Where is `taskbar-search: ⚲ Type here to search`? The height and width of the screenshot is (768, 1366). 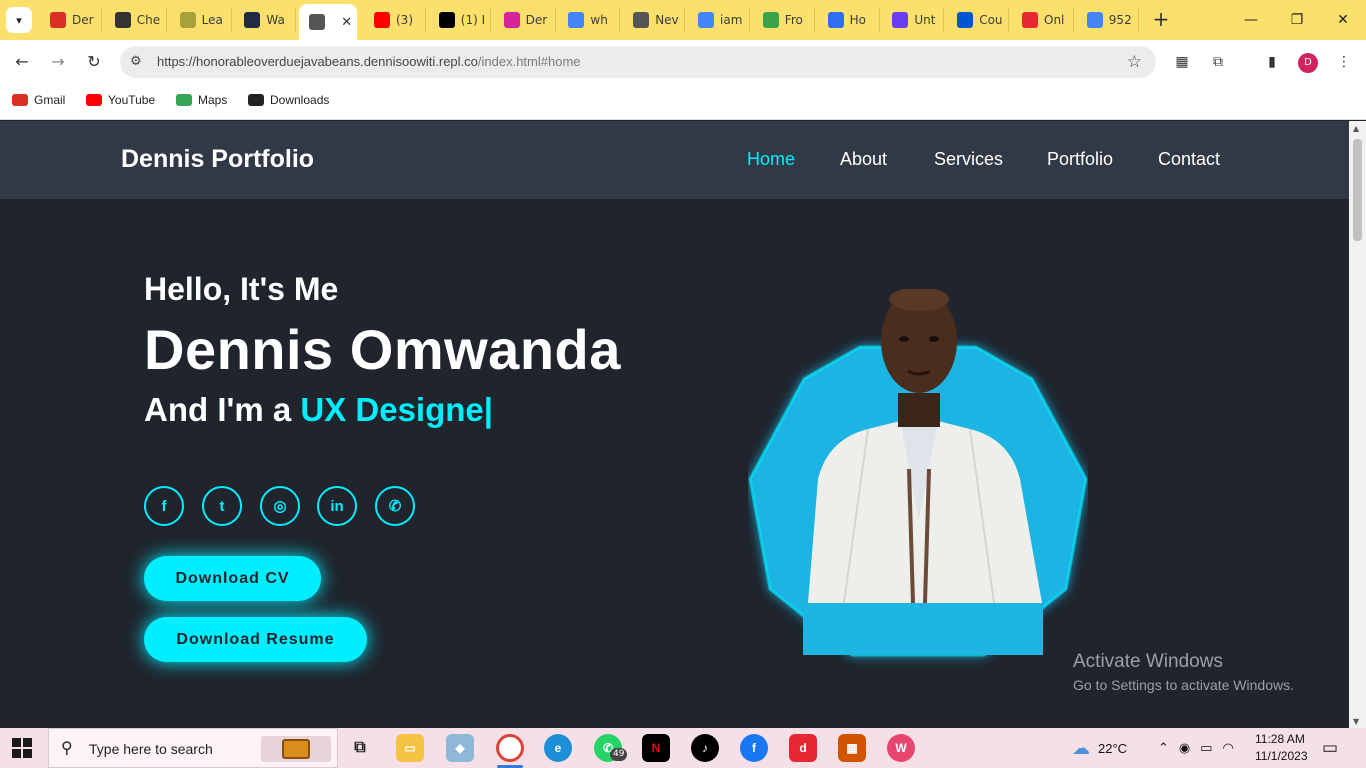 taskbar-search: ⚲ Type here to search is located at coordinates (193, 748).